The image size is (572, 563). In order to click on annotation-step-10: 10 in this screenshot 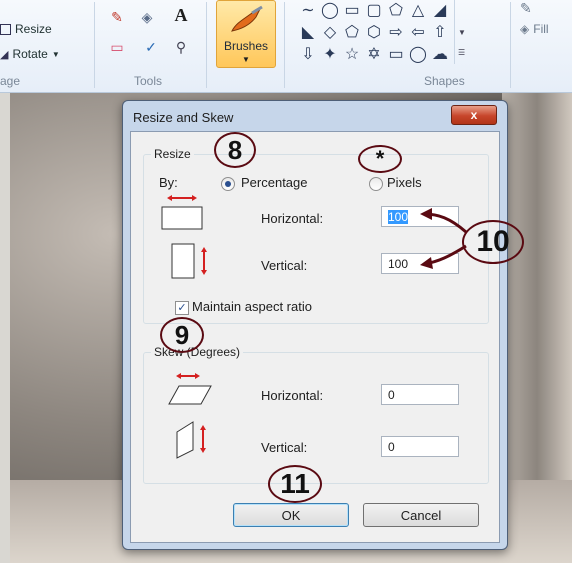, I will do `click(493, 242)`.